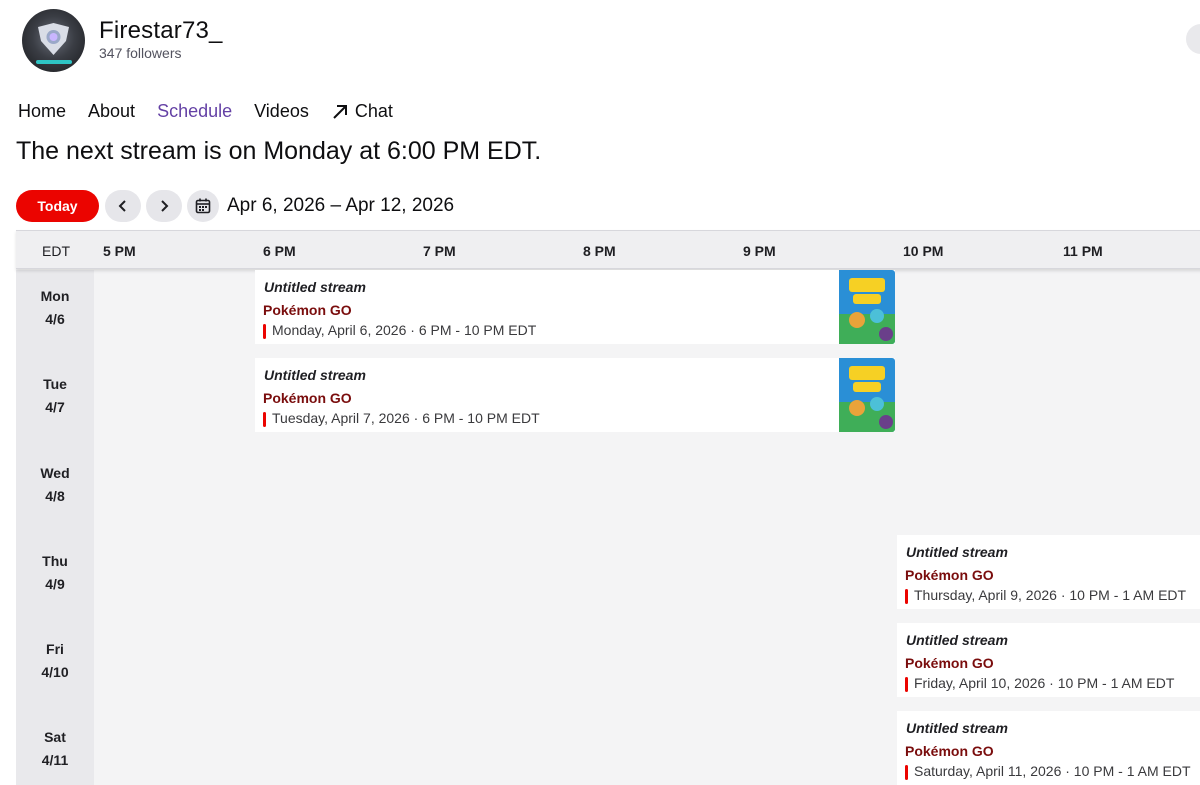 This screenshot has height=785, width=1200. Describe the element at coordinates (599, 251) in the screenshot. I see `hour-label: 8 PM` at that location.